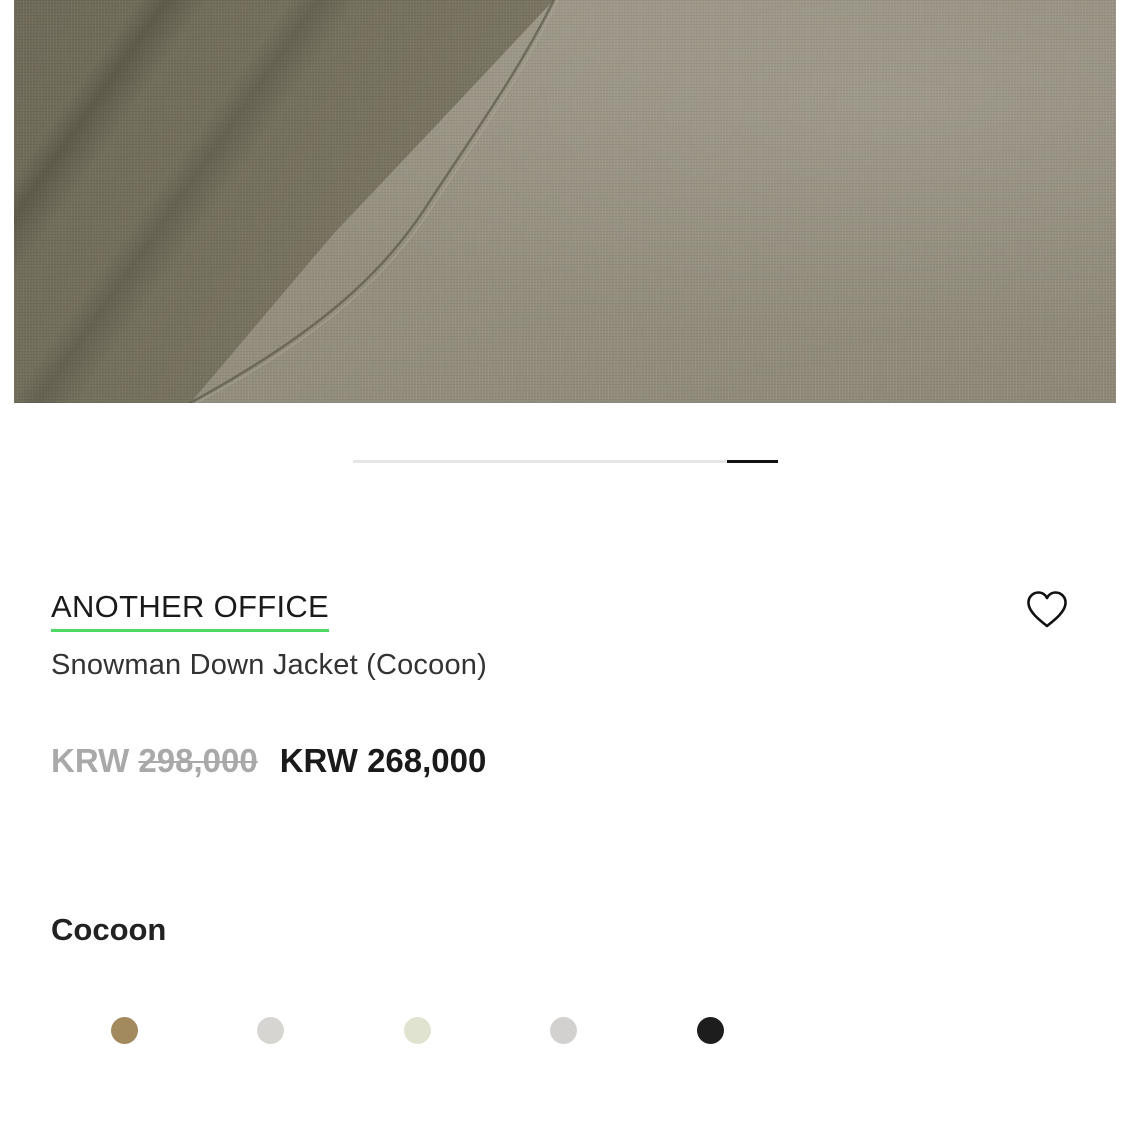 The height and width of the screenshot is (1131, 1131). I want to click on heart-icon, so click(1047, 609).